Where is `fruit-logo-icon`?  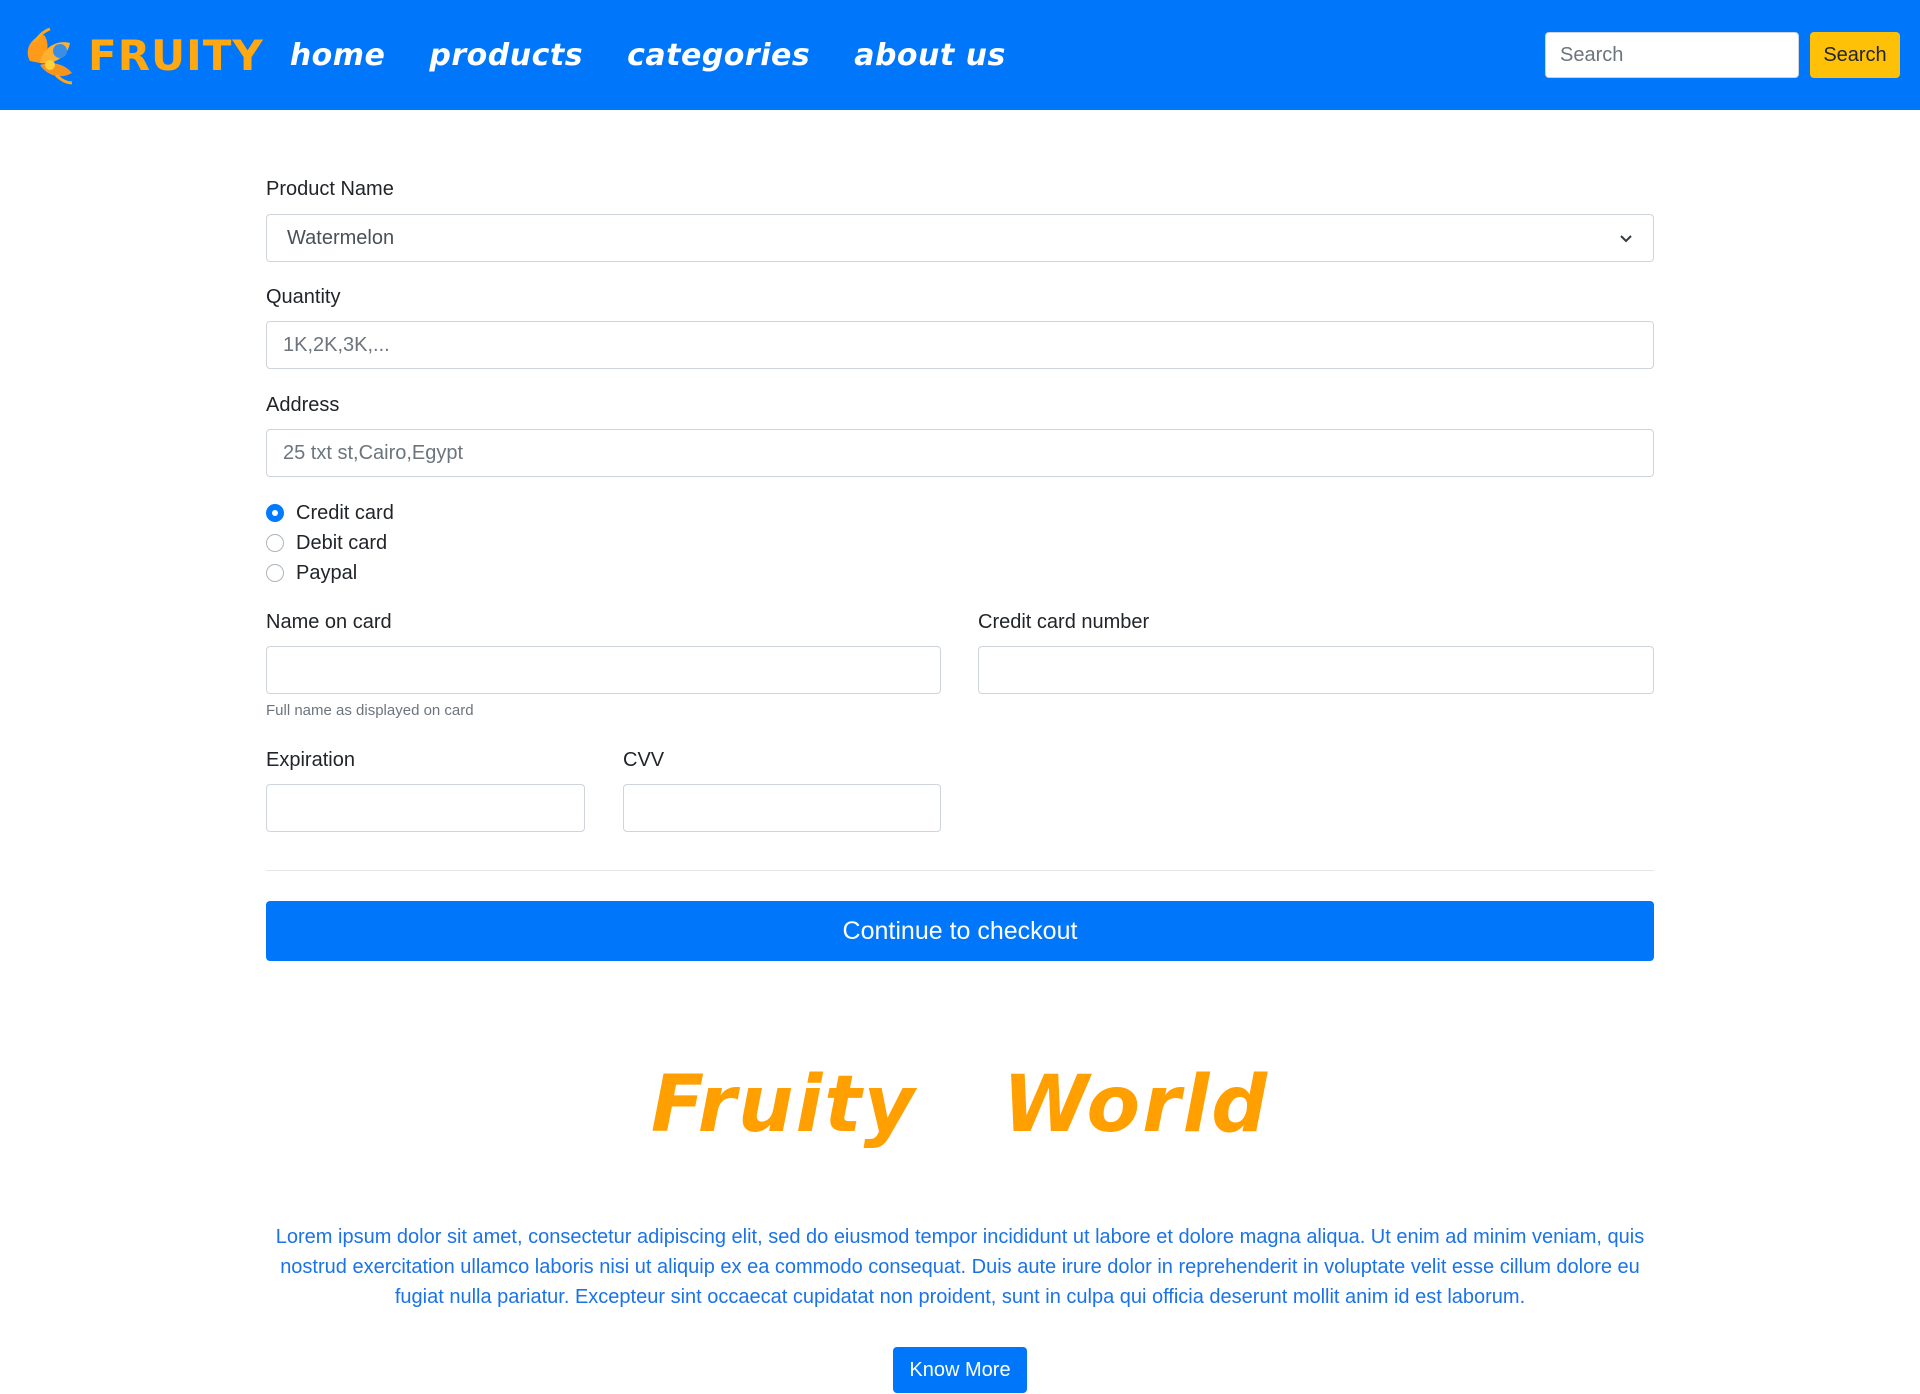 fruit-logo-icon is located at coordinates (50, 56).